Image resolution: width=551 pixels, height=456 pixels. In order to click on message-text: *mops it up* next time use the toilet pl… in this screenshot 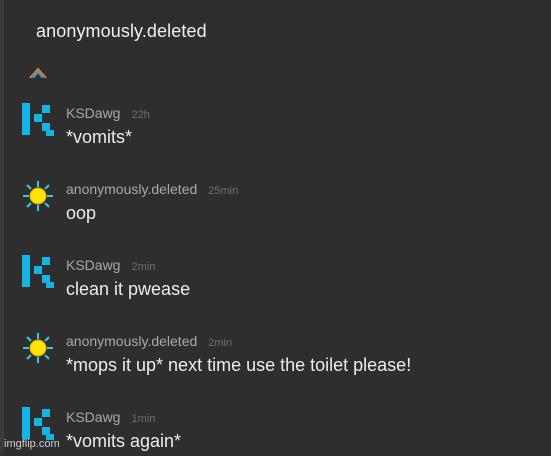, I will do `click(239, 365)`.